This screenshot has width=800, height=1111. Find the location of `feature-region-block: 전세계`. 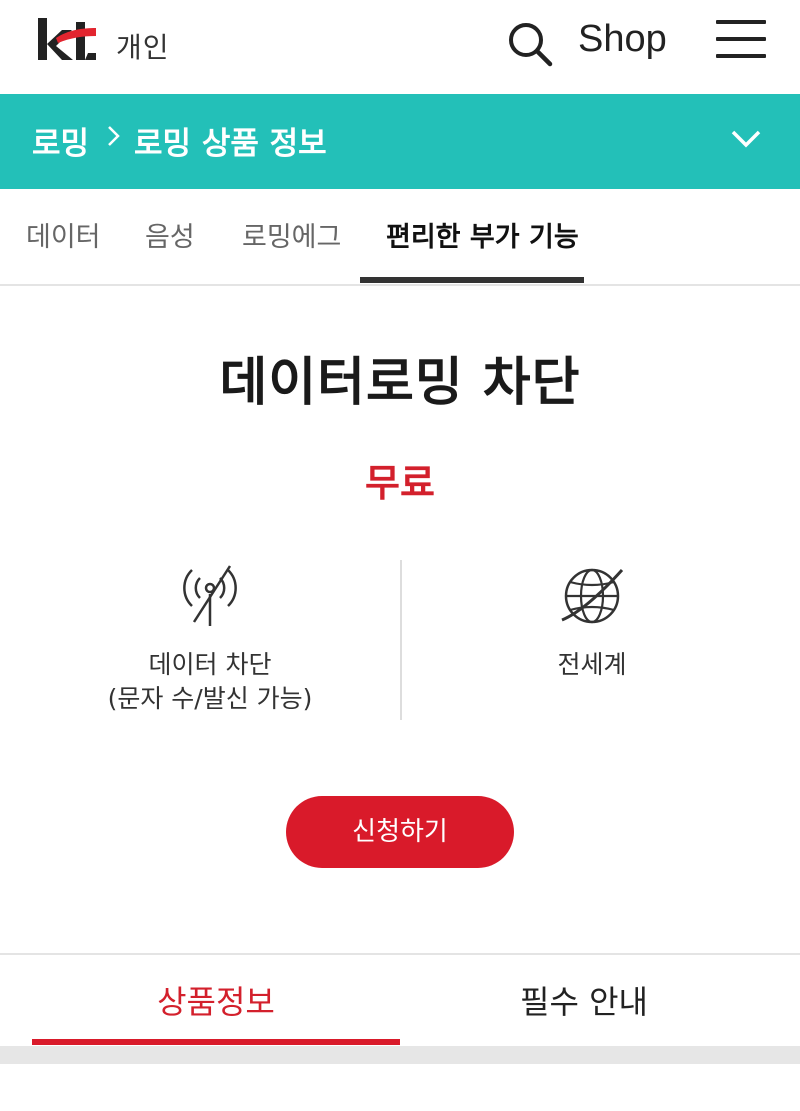

feature-region-block: 전세계 is located at coordinates (592, 621).